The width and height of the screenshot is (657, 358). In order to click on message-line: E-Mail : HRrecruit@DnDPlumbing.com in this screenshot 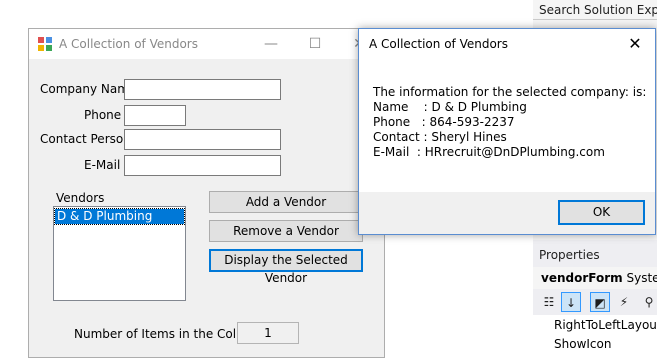, I will do `click(489, 152)`.